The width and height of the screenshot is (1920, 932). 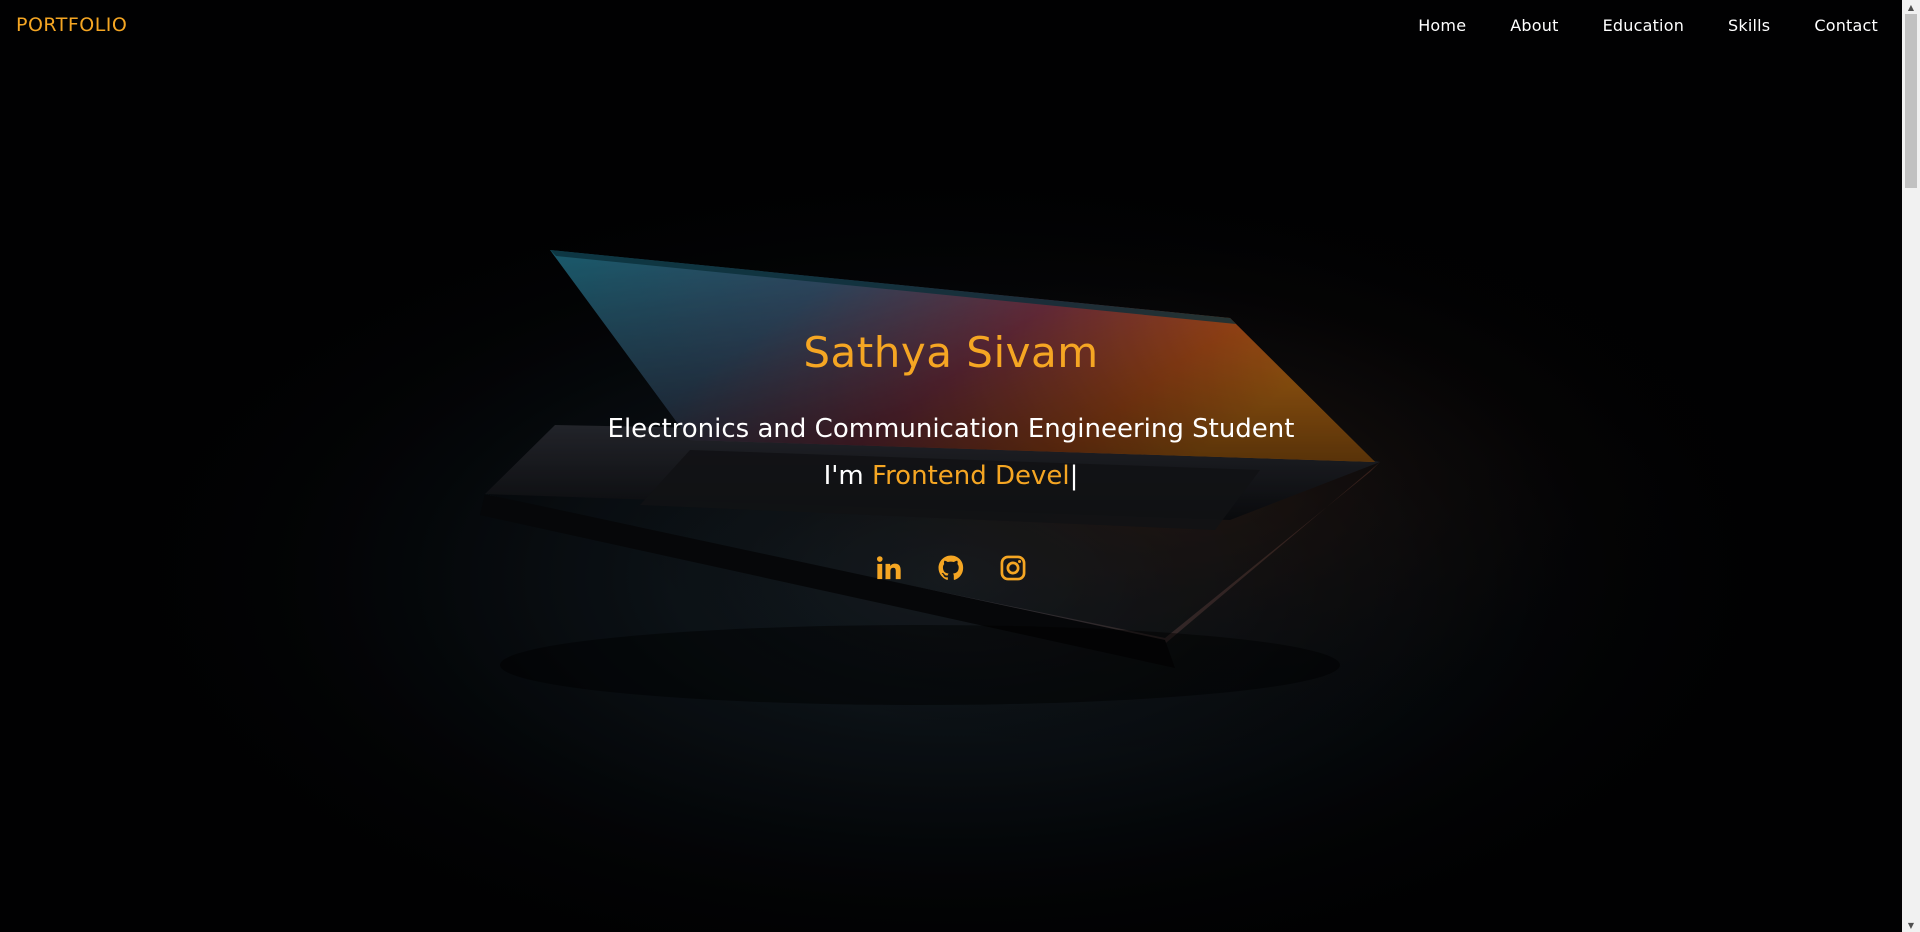 What do you see at coordinates (847, 476) in the screenshot?
I see `typed-prefix: I'm` at bounding box center [847, 476].